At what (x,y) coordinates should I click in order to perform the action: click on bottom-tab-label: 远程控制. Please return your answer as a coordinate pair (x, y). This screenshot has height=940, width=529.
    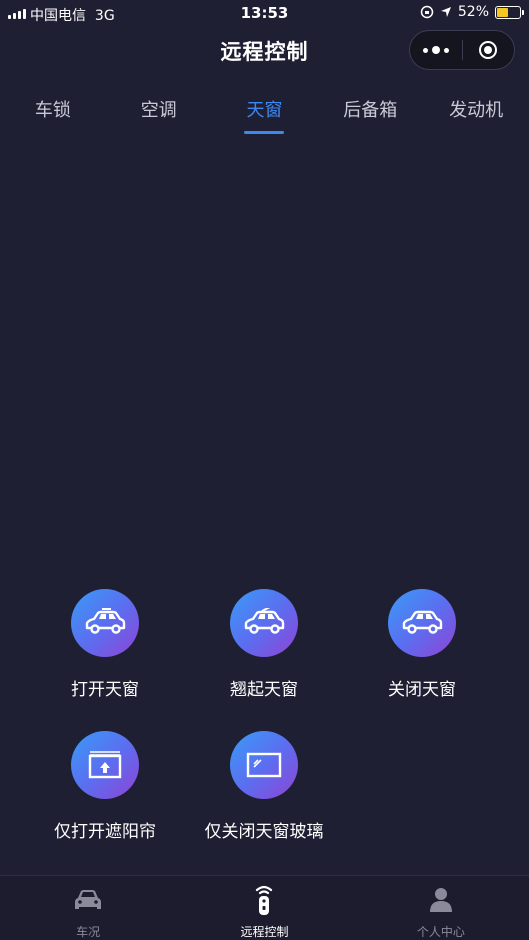
    Looking at the image, I should click on (264, 932).